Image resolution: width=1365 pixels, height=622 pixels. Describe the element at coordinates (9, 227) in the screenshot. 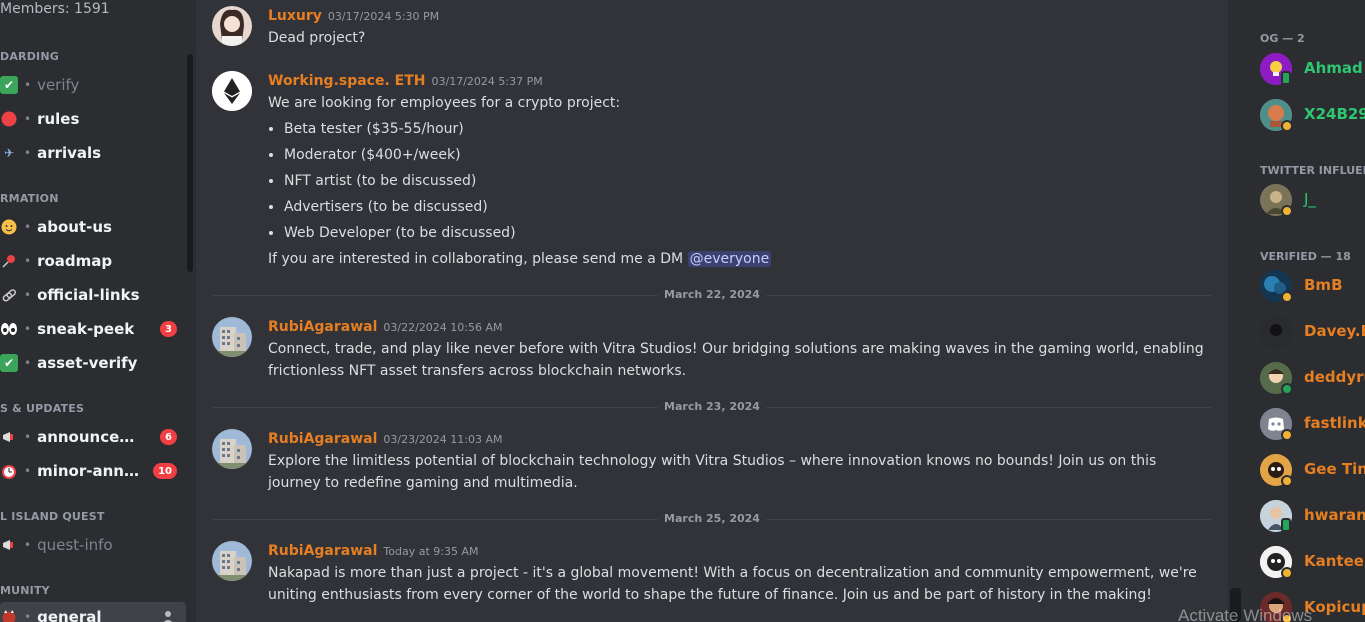

I see `face-icon` at that location.